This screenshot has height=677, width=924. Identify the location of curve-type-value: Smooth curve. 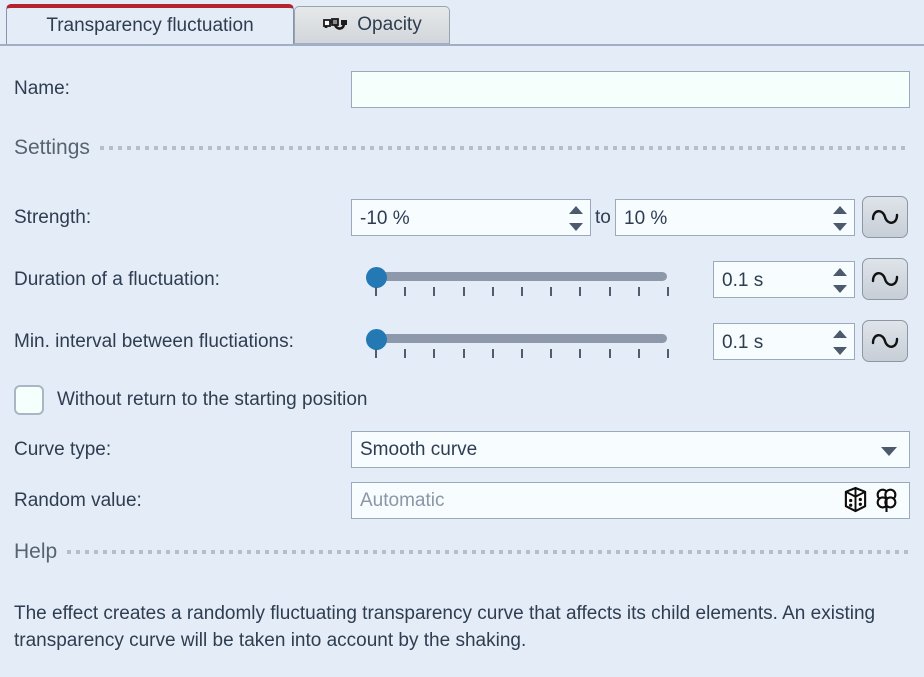
(419, 449).